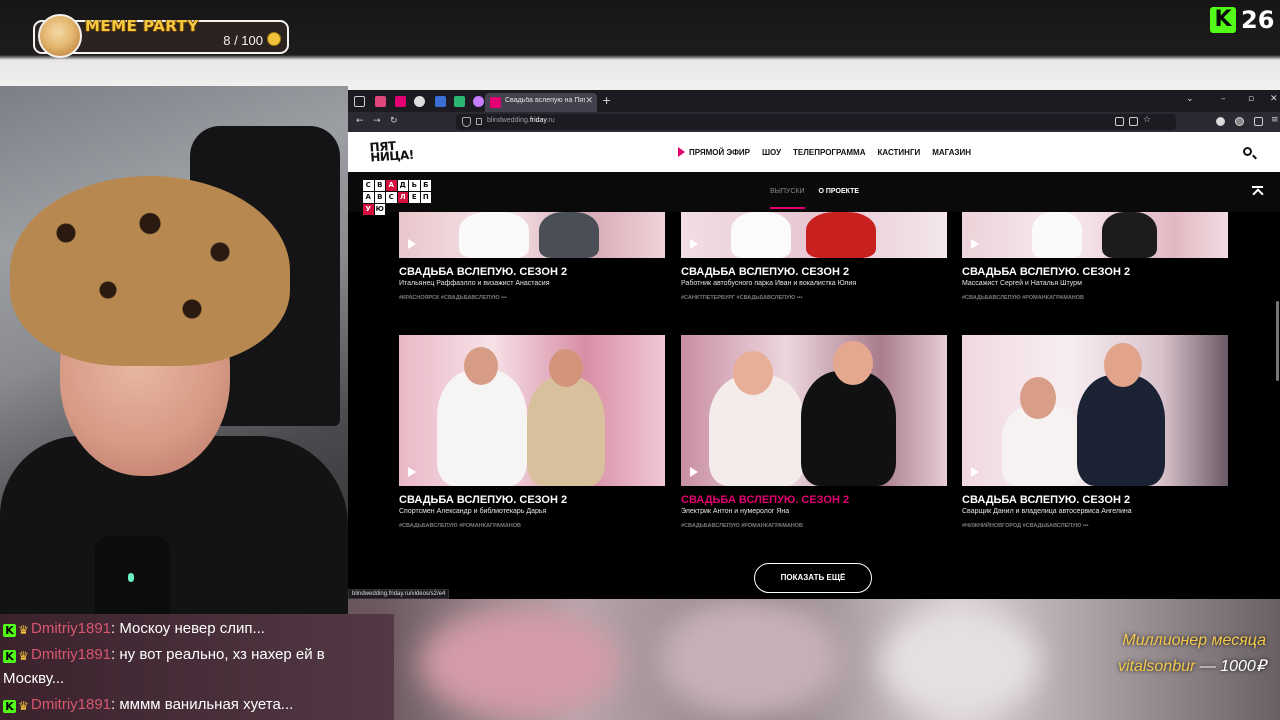  What do you see at coordinates (1258, 20) in the screenshot?
I see `kick-viewer-count: 26` at bounding box center [1258, 20].